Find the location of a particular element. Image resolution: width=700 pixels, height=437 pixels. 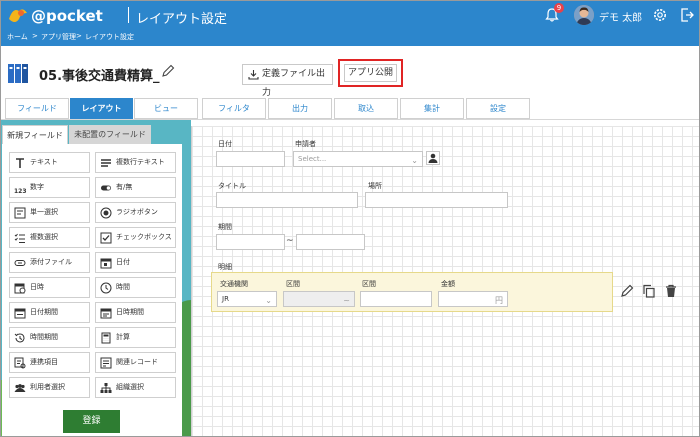

palette-item-label: 数字 is located at coordinates (37, 187).